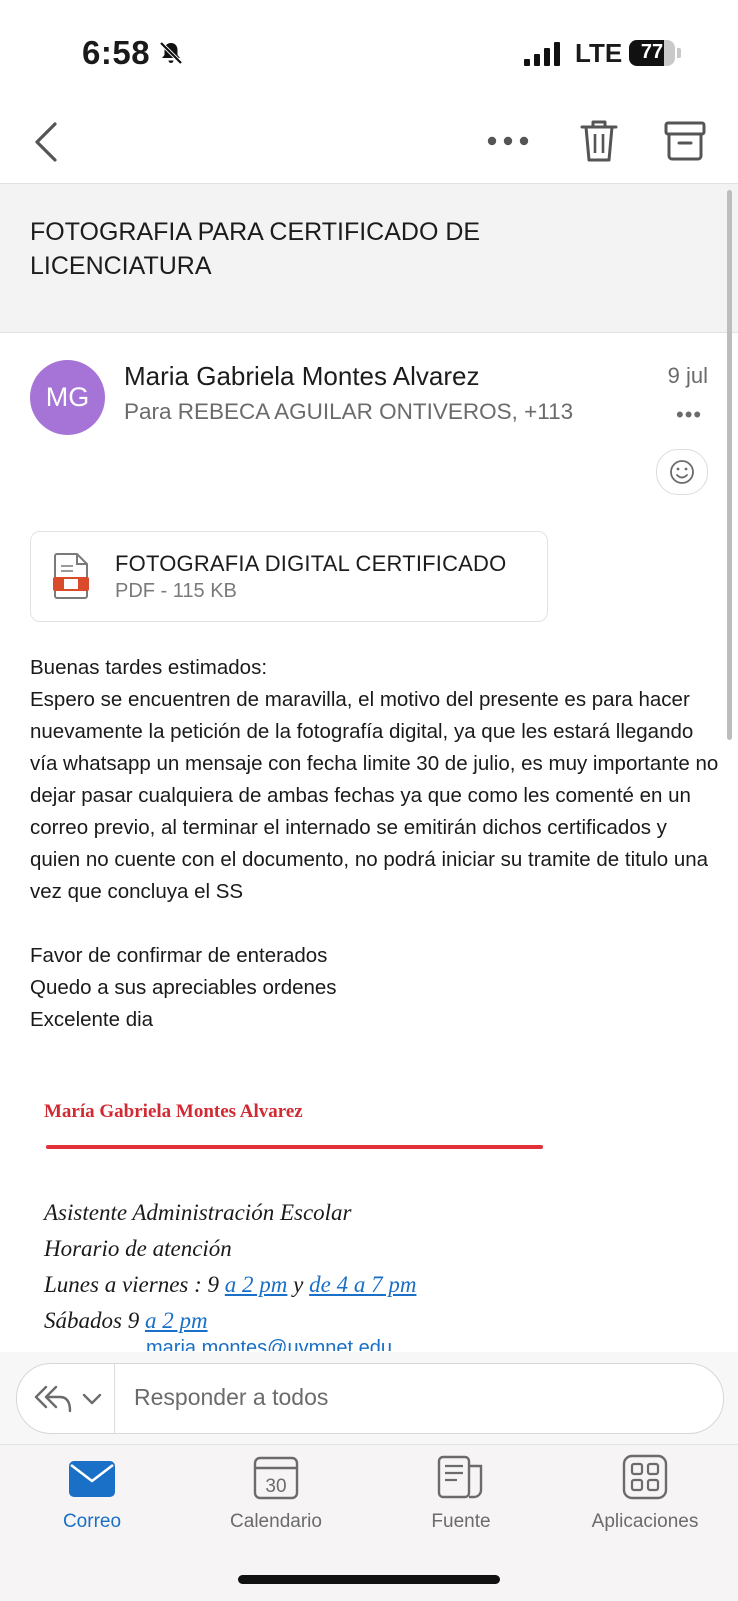  Describe the element at coordinates (92, 1019) in the screenshot. I see `body-line: Excelente dia` at that location.